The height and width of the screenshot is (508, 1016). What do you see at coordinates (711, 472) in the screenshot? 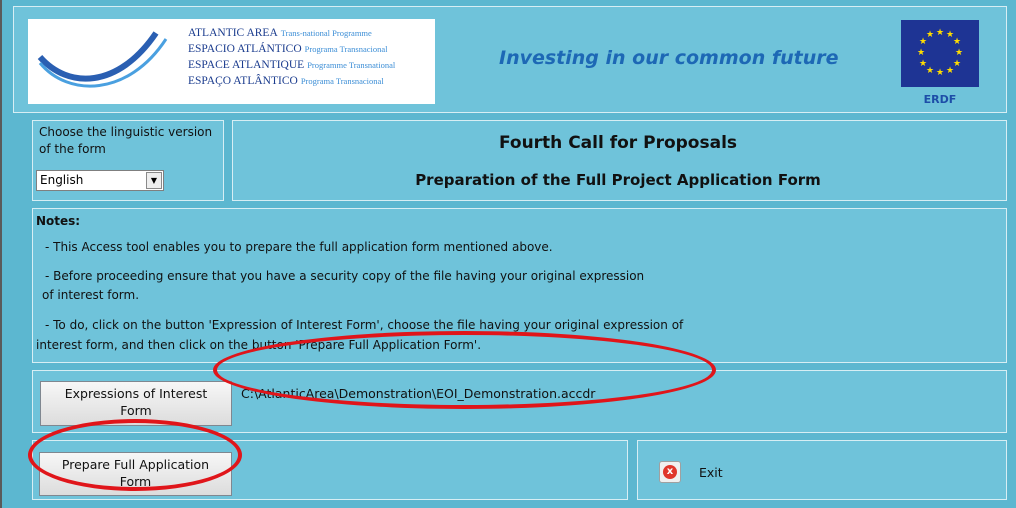
I see `exit-label: Exit` at bounding box center [711, 472].